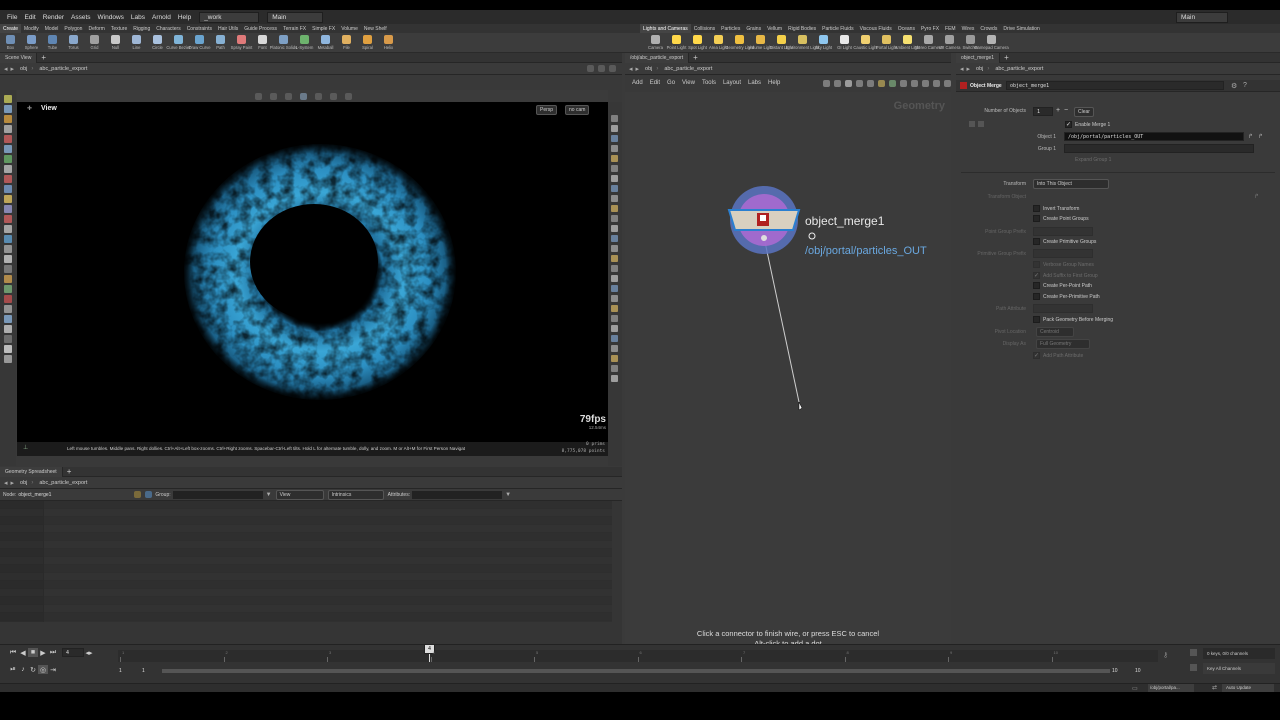 Image resolution: width=1280 pixels, height=720 pixels. Describe the element at coordinates (732, 83) in the screenshot. I see `network-menu-item: Layout` at that location.